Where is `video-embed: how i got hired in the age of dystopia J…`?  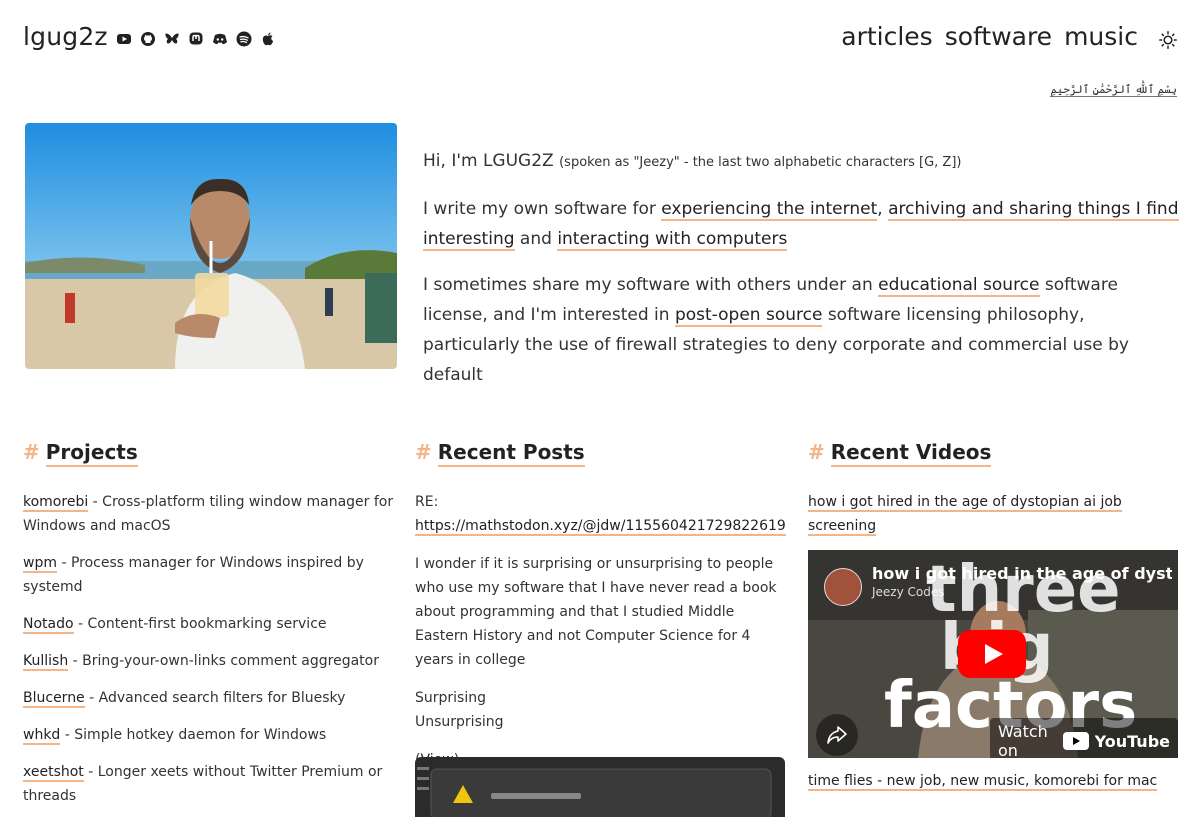 video-embed: how i got hired in the age of dystopia J… is located at coordinates (993, 654).